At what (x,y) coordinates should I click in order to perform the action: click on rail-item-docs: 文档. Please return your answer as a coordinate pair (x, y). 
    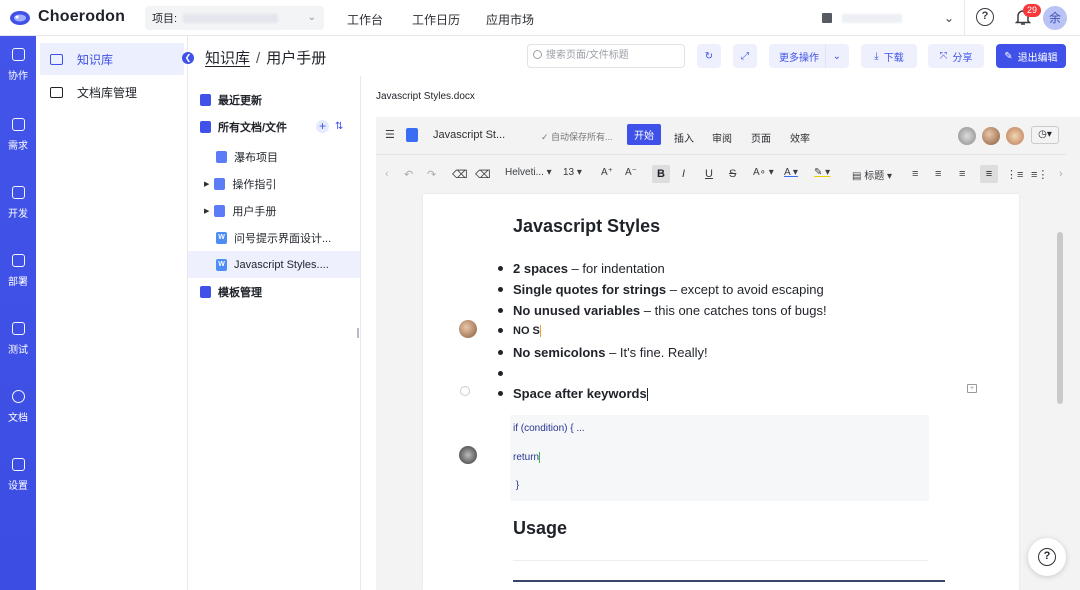
    Looking at the image, I should click on (18, 407).